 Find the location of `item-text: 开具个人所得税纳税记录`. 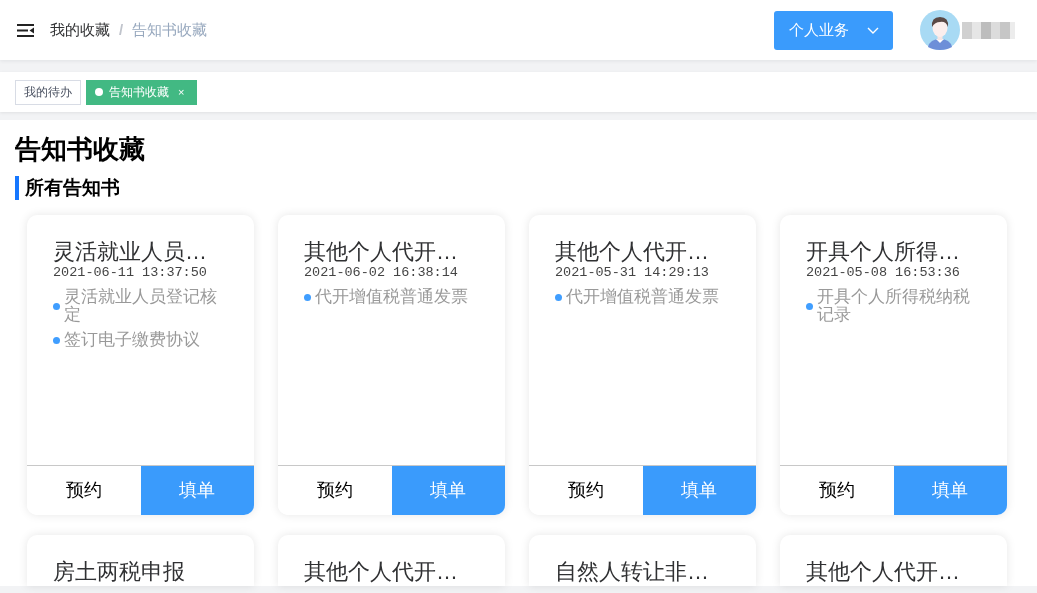

item-text: 开具个人所得税纳税记录 is located at coordinates (894, 306).